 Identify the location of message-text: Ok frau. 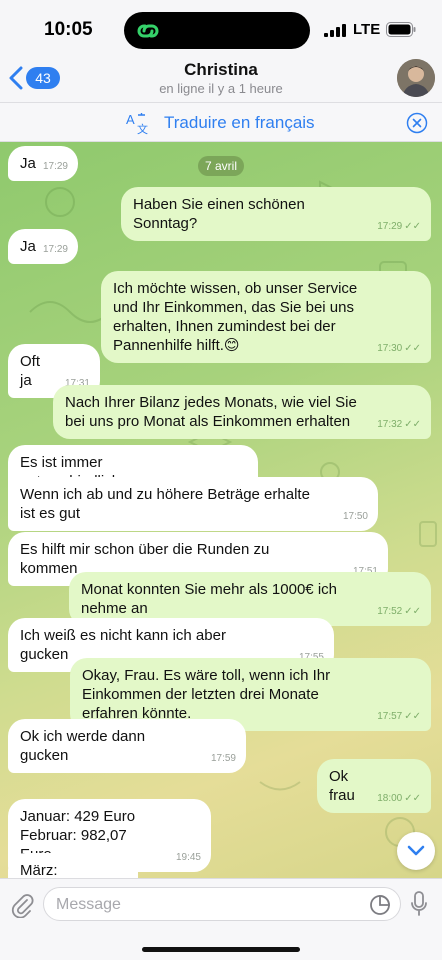
(342, 786).